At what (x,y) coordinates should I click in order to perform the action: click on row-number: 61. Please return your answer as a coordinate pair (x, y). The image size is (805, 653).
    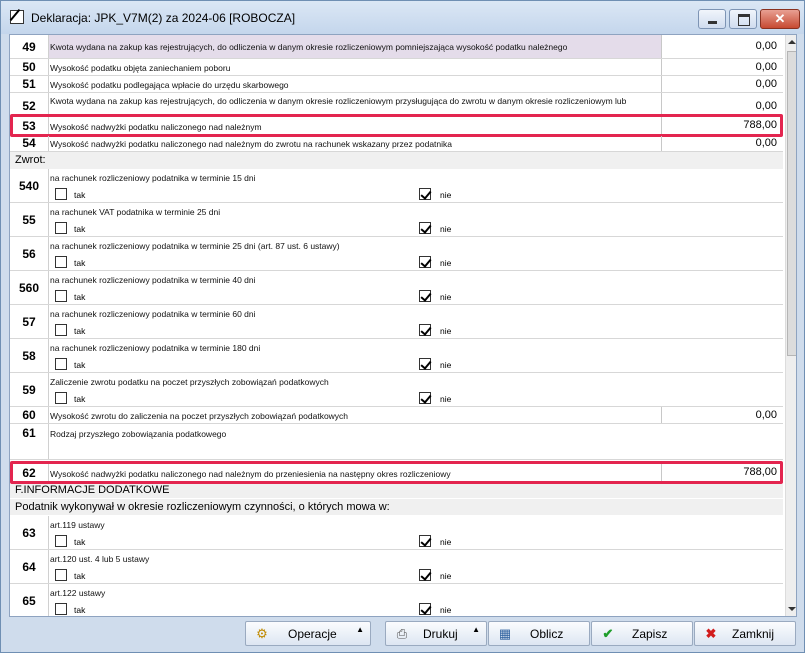
    Looking at the image, I should click on (29, 433).